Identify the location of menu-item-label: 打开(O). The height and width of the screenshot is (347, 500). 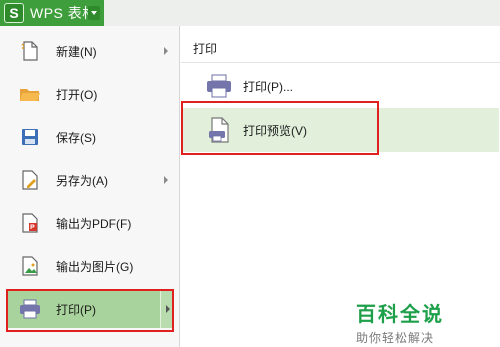
(77, 94).